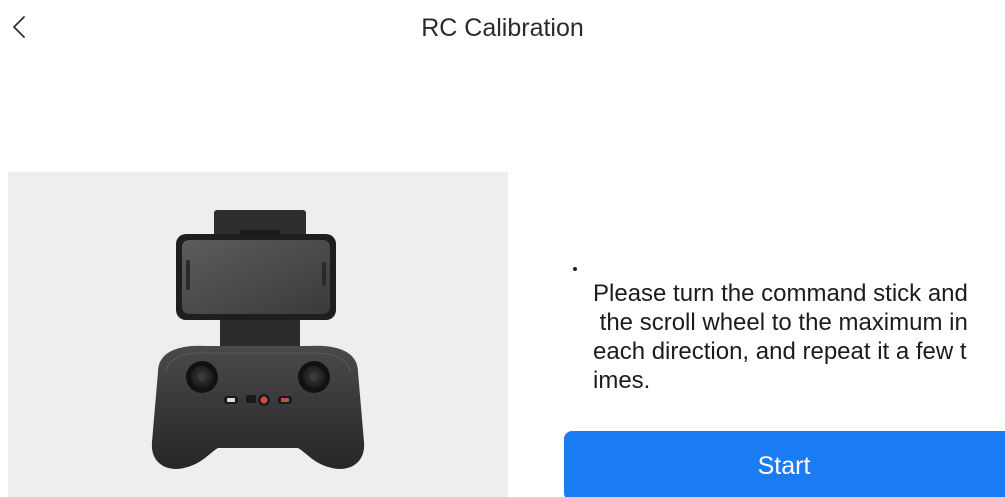 The height and width of the screenshot is (497, 1005). I want to click on bullet-dot, so click(575, 269).